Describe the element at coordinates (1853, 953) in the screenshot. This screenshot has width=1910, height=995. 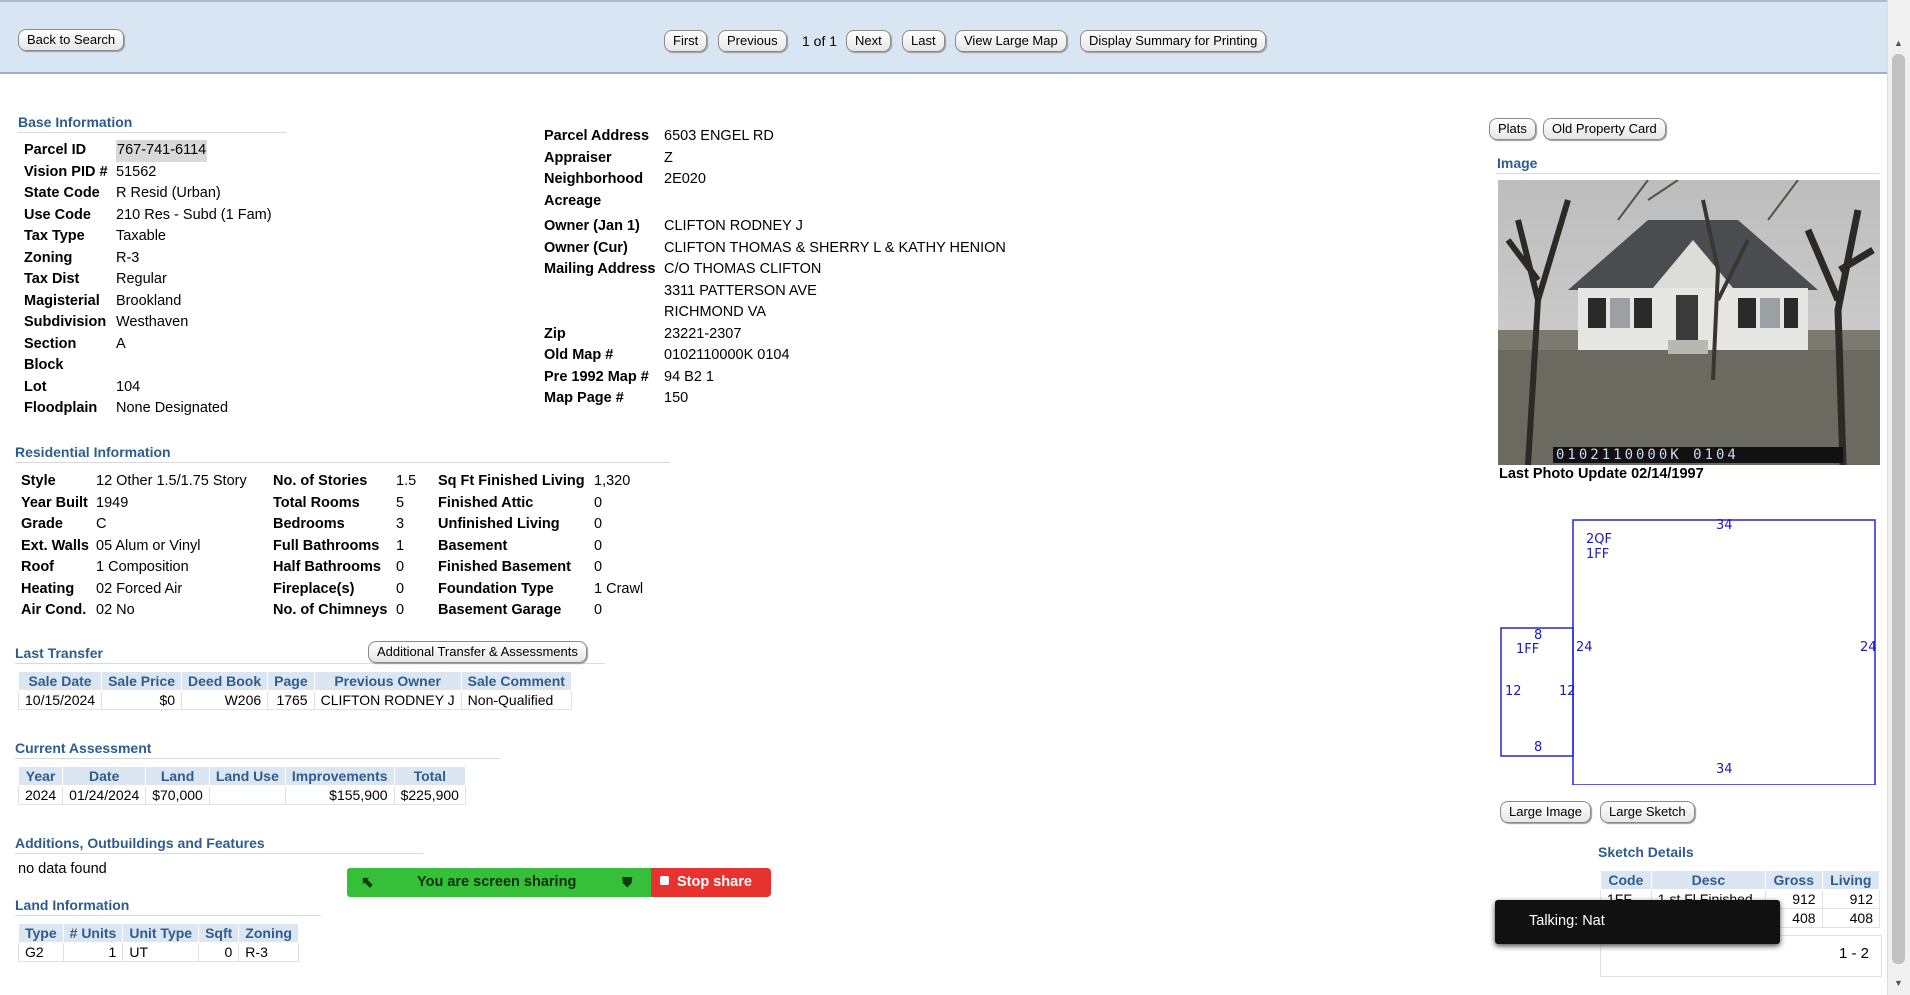
I see `sketch-pager: 1 - 2` at that location.